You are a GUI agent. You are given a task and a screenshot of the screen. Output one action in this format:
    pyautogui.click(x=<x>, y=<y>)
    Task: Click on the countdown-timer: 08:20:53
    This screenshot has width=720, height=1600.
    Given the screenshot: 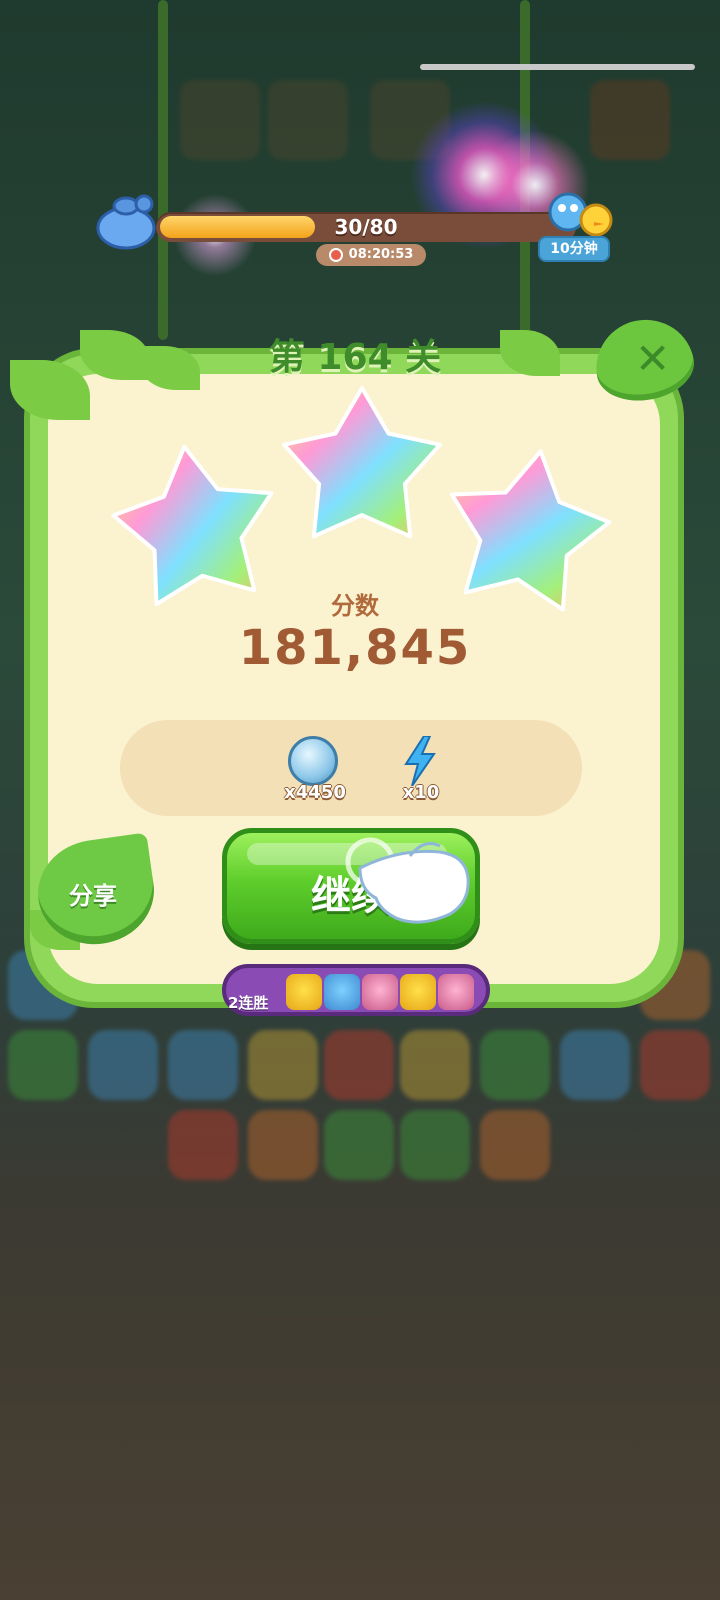 What is the action you would take?
    pyautogui.click(x=371, y=255)
    